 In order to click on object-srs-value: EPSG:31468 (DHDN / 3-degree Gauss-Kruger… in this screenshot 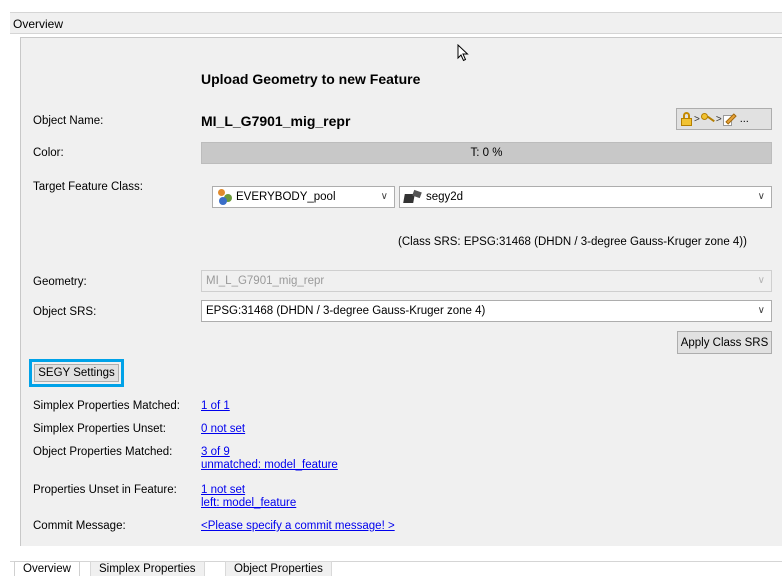, I will do `click(346, 311)`.